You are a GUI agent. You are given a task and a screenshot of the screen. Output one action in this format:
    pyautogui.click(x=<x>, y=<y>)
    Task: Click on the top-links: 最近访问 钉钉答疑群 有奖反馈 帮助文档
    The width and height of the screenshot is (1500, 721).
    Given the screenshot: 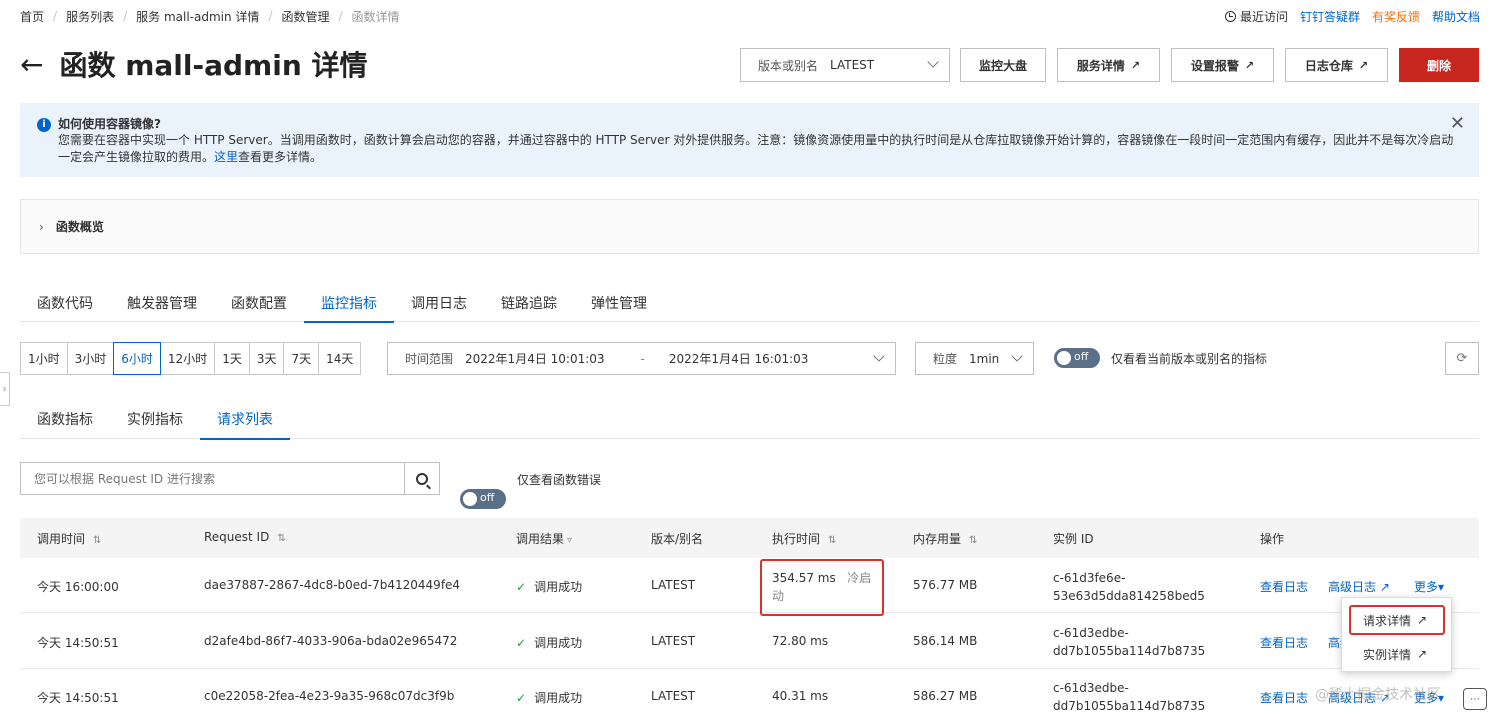 What is the action you would take?
    pyautogui.click(x=1346, y=16)
    